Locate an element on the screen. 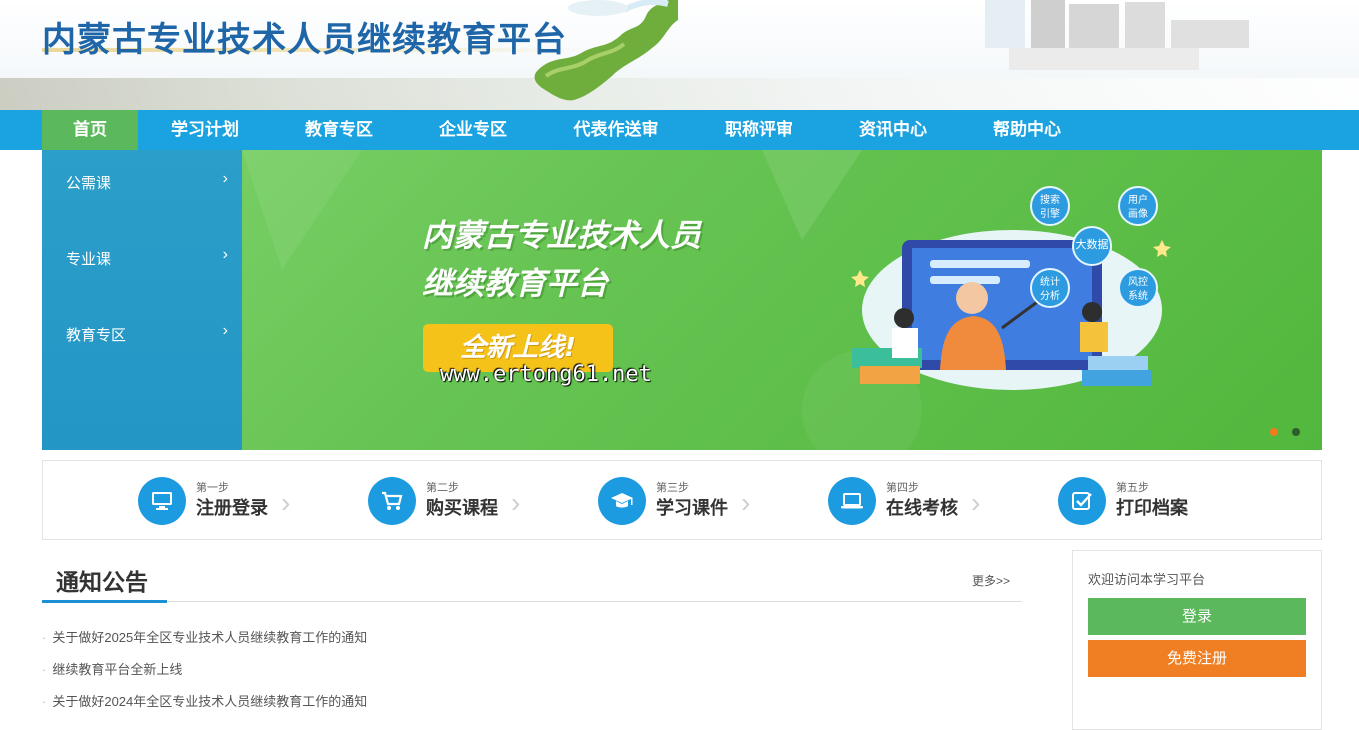 Image resolution: width=1359 pixels, height=730 pixels. nav-item-enterprise-zone: 企业专区 is located at coordinates (473, 130).